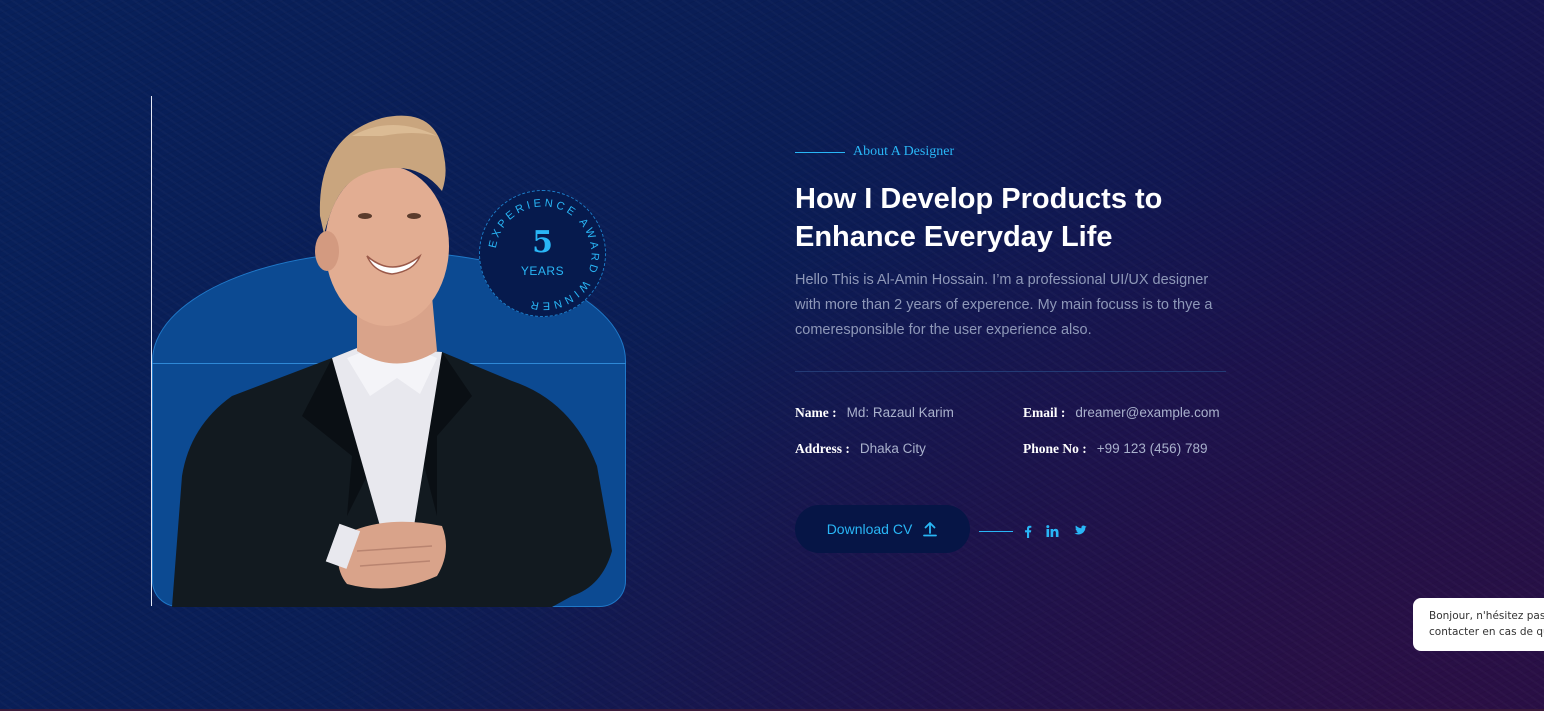  What do you see at coordinates (1152, 448) in the screenshot?
I see `phone-value: +99 123 (456) 789` at bounding box center [1152, 448].